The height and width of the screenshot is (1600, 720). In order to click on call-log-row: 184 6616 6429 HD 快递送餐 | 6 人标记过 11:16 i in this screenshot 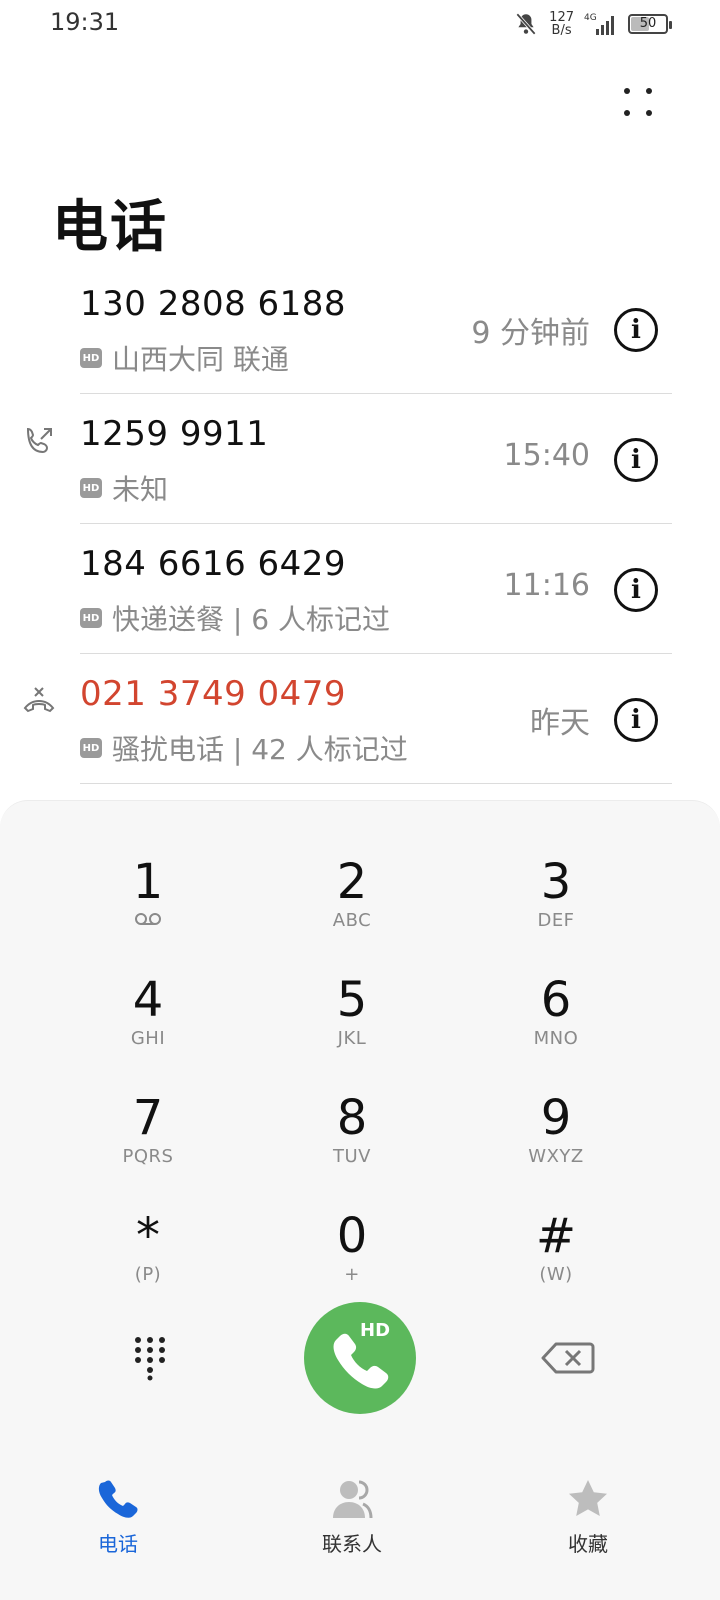, I will do `click(360, 589)`.